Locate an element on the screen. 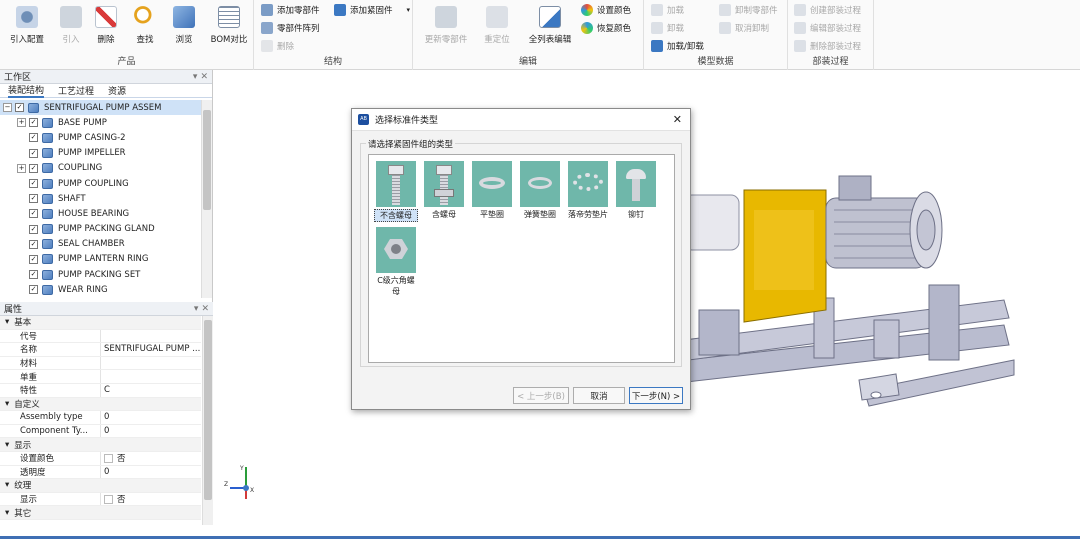 The image size is (1080, 542). property-row: 特性 C is located at coordinates (100, 390).